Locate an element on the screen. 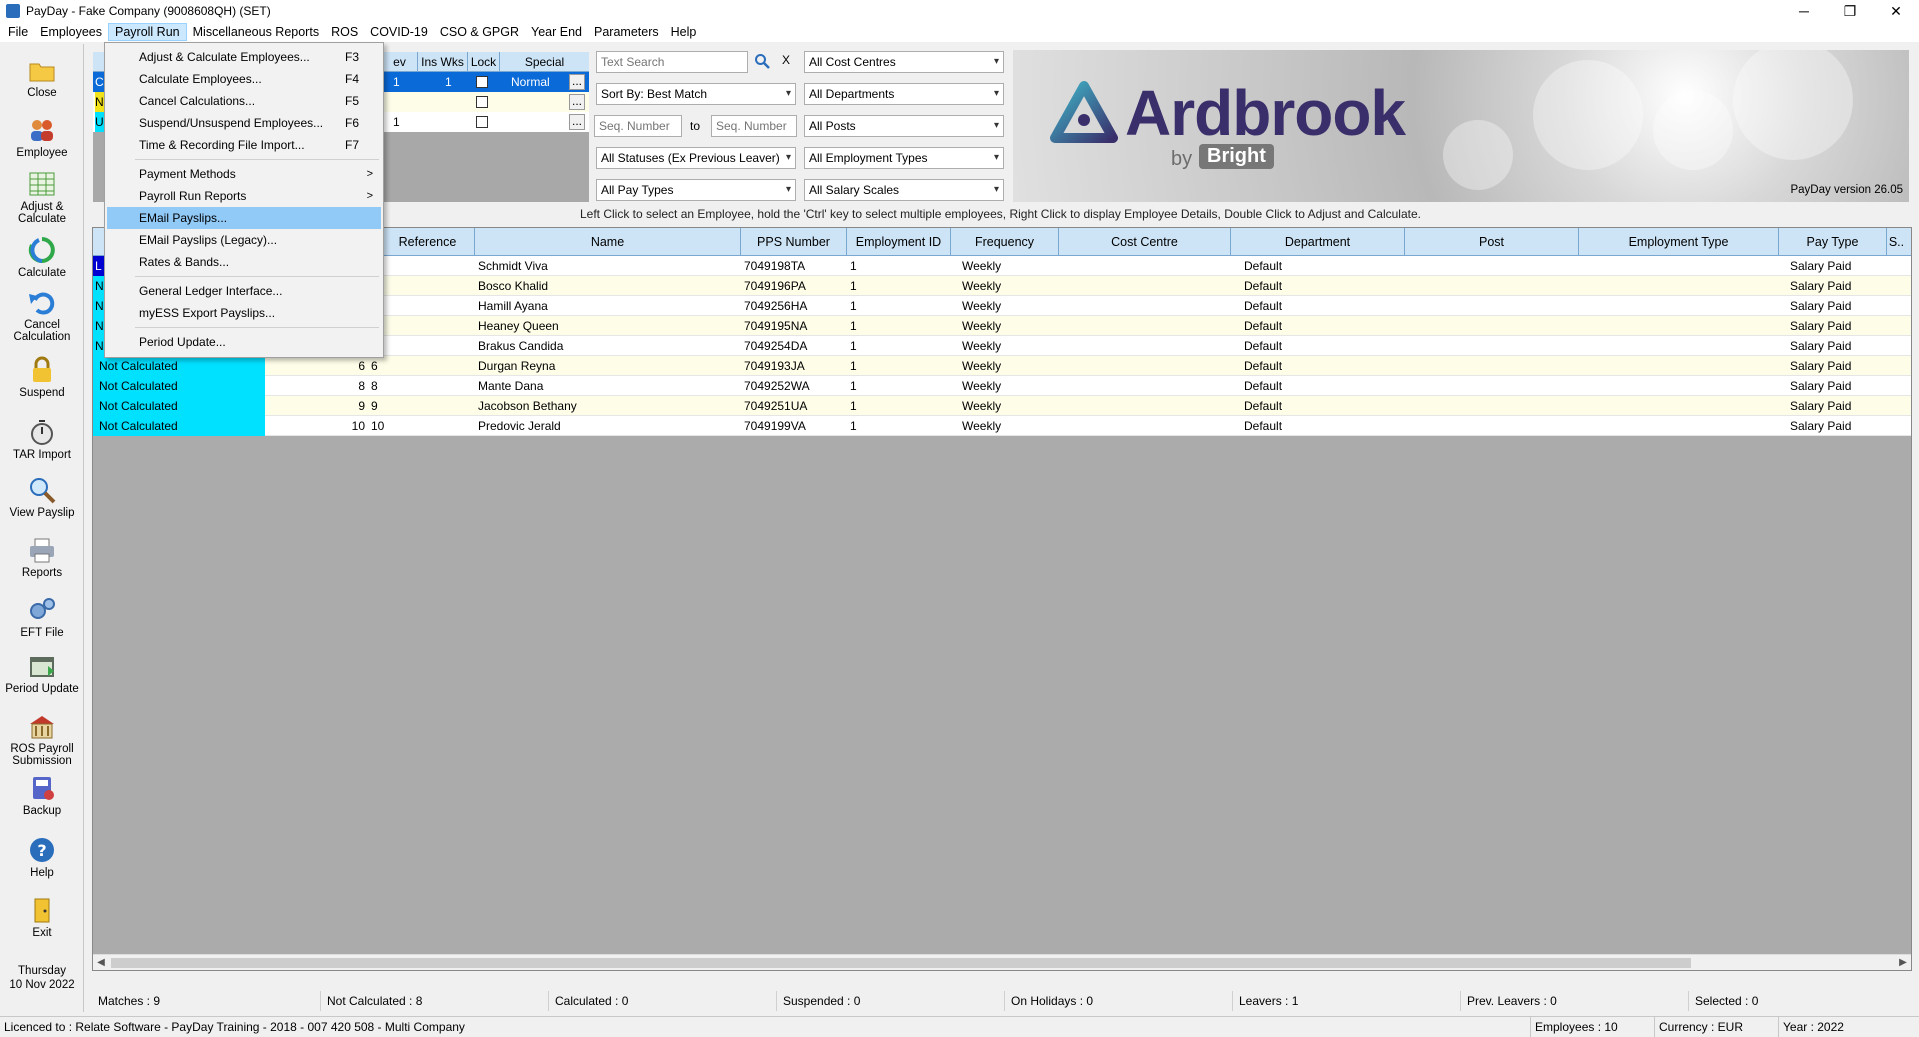 The height and width of the screenshot is (1037, 1919). menu-item-payment-methods: Payment Methods > is located at coordinates (244, 174).